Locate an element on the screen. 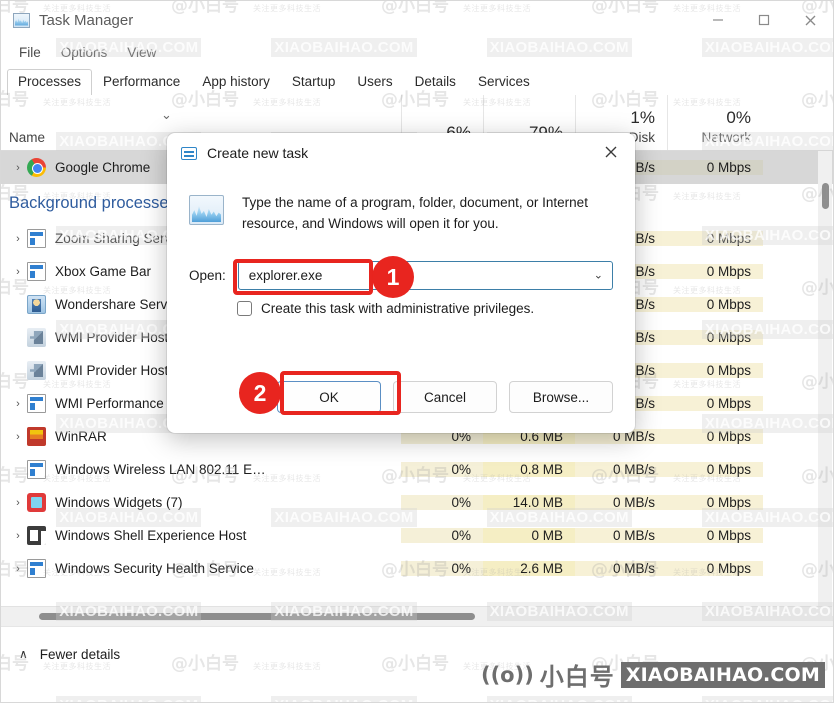 This screenshot has height=703, width=834. broadcast-icon: ((o)) is located at coordinates (507, 674).